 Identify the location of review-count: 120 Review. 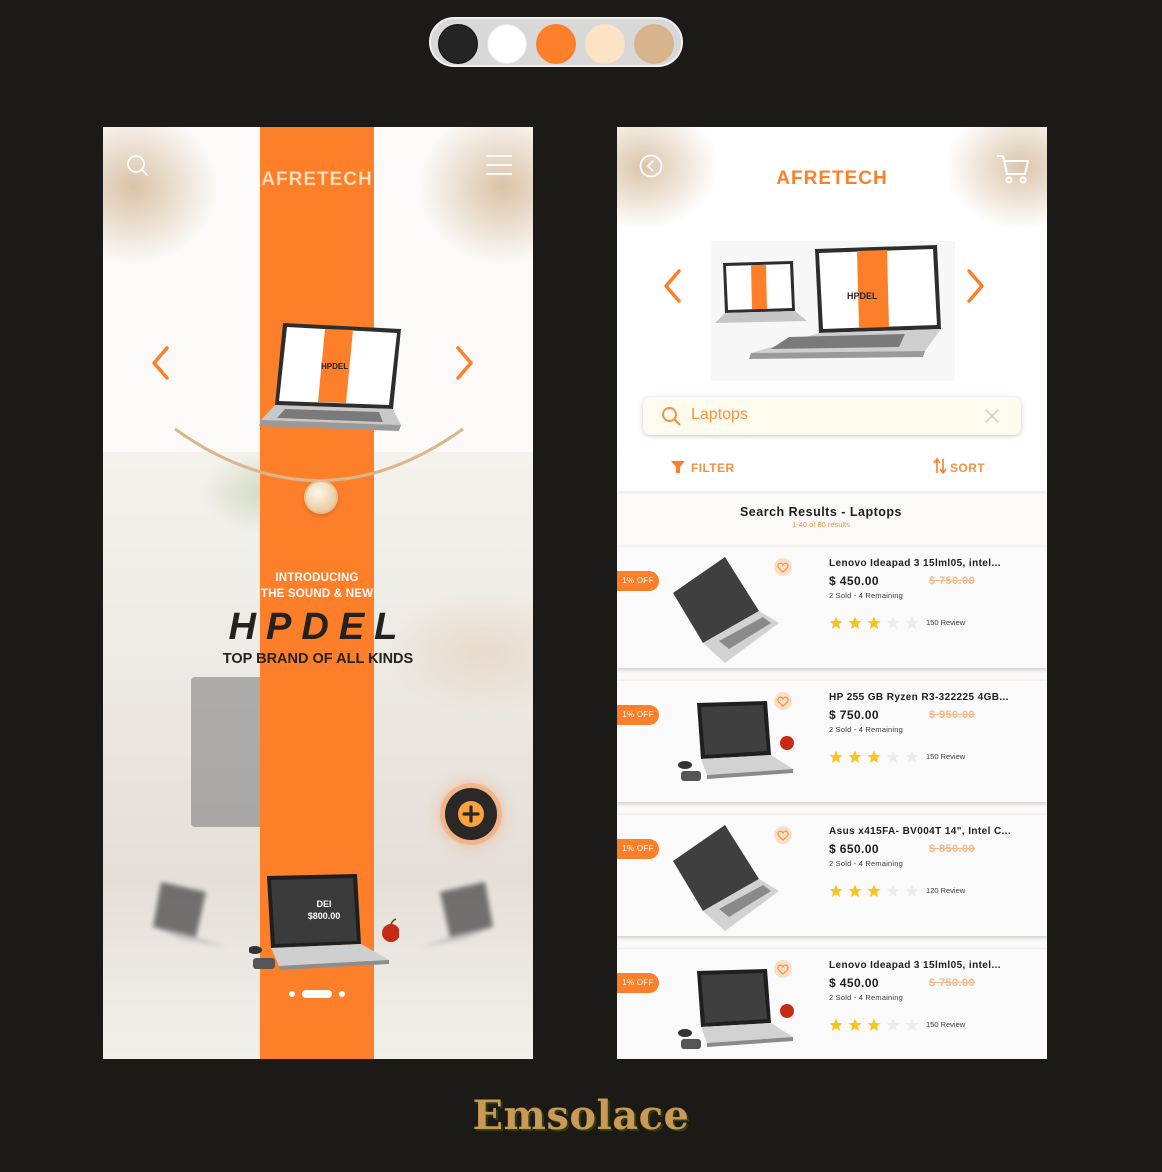
(946, 890).